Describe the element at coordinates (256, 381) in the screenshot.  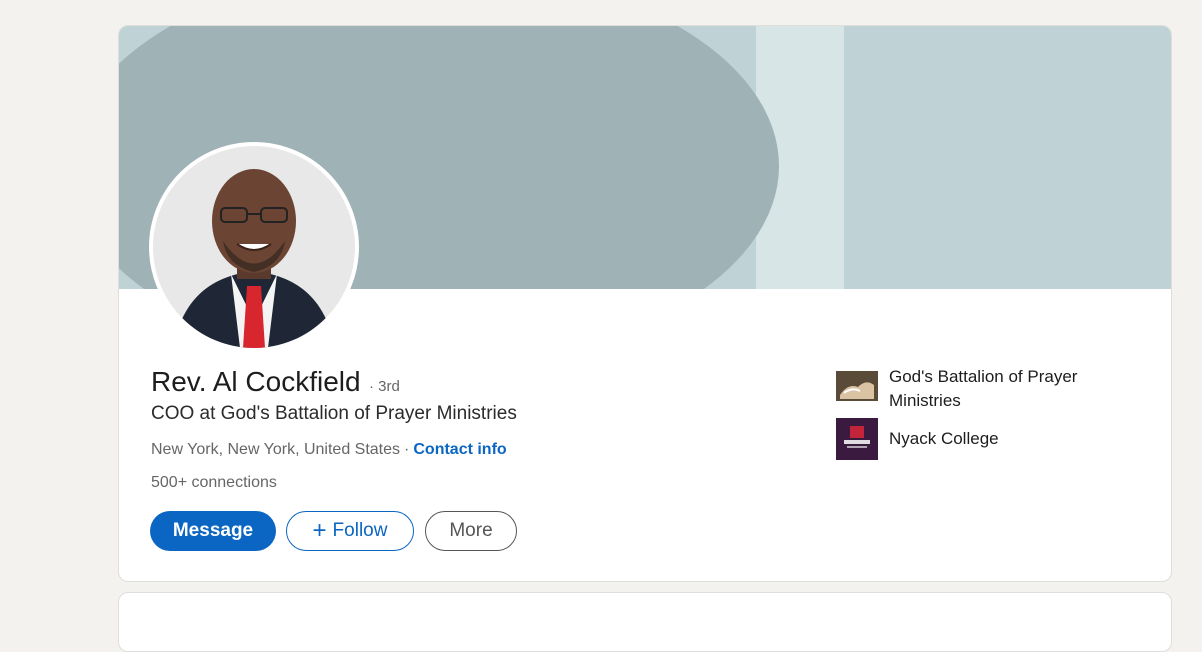
I see `profile-name: Rev. Al Cockfield` at that location.